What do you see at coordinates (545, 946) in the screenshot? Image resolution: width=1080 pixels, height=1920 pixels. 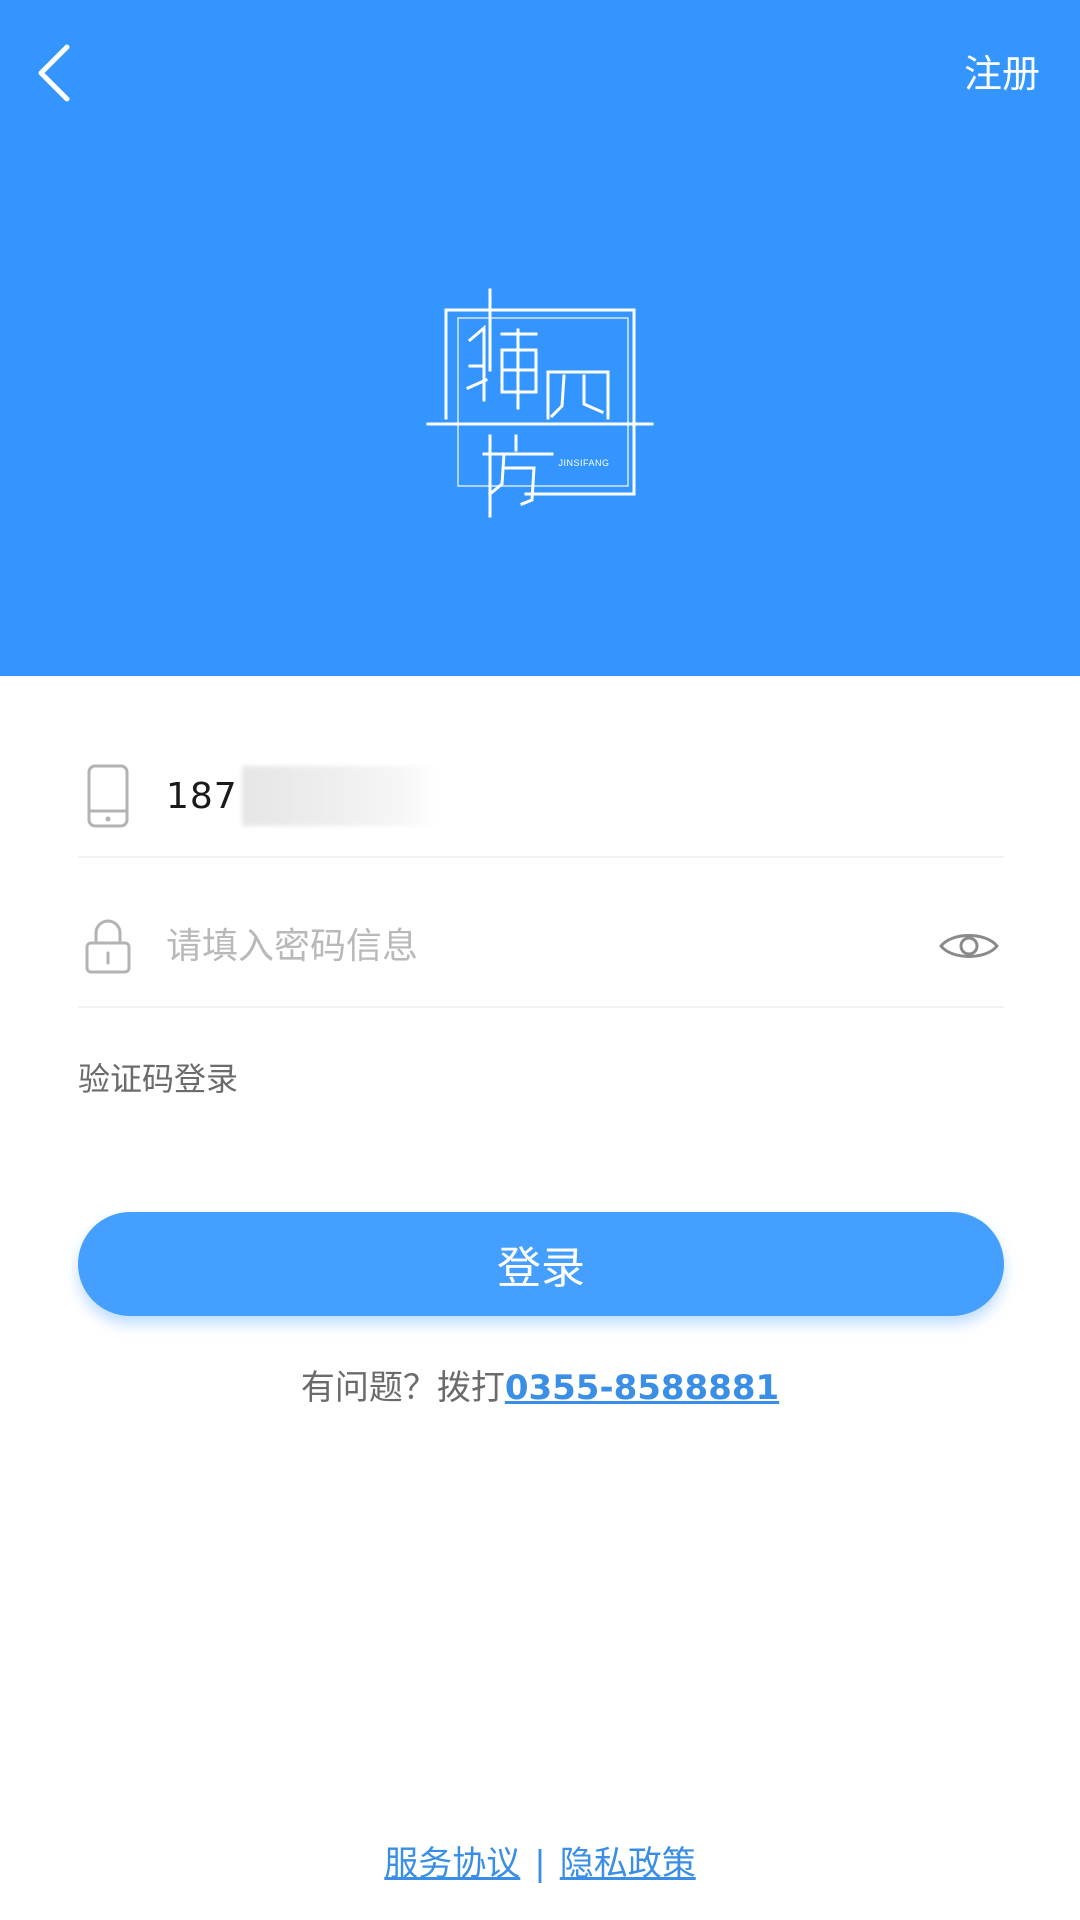 I see `password-input` at bounding box center [545, 946].